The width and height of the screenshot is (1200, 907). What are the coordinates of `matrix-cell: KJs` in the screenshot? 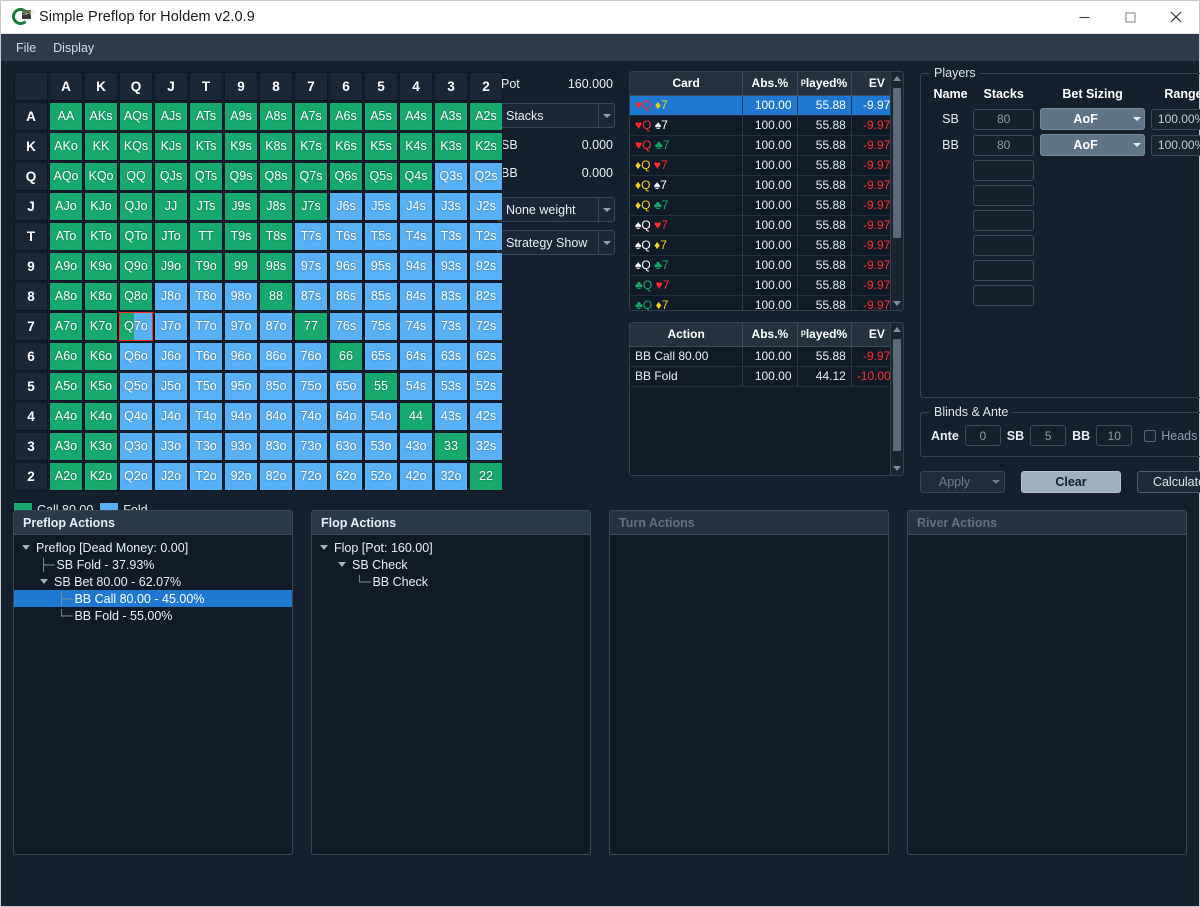 It's located at (171, 146).